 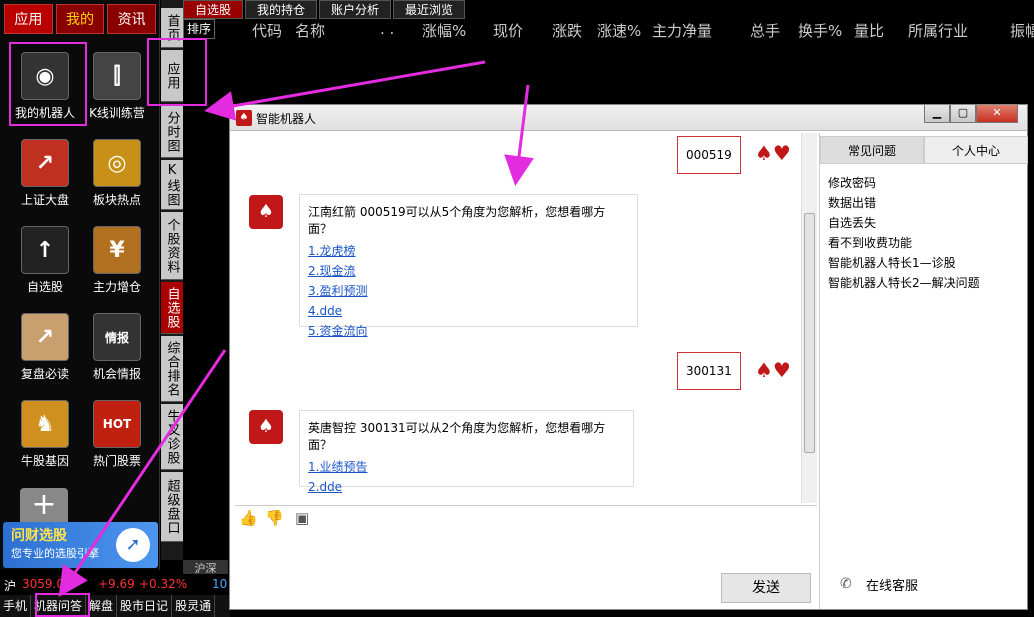 What do you see at coordinates (773, 153) in the screenshot?
I see `user-avatar-icon: ♠♥` at bounding box center [773, 153].